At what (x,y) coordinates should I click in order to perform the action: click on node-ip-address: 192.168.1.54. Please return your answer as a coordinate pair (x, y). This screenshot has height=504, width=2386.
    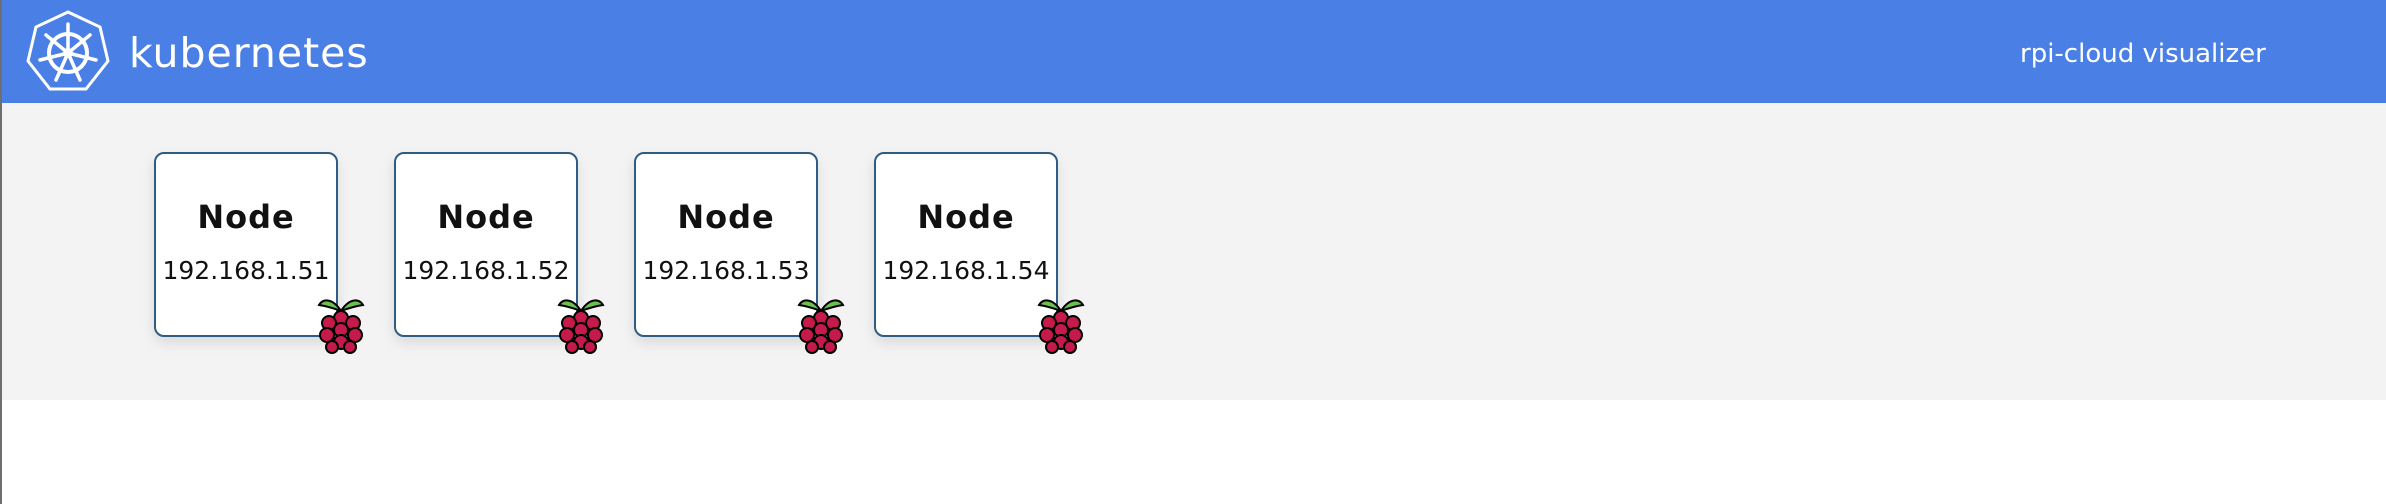
    Looking at the image, I should click on (966, 270).